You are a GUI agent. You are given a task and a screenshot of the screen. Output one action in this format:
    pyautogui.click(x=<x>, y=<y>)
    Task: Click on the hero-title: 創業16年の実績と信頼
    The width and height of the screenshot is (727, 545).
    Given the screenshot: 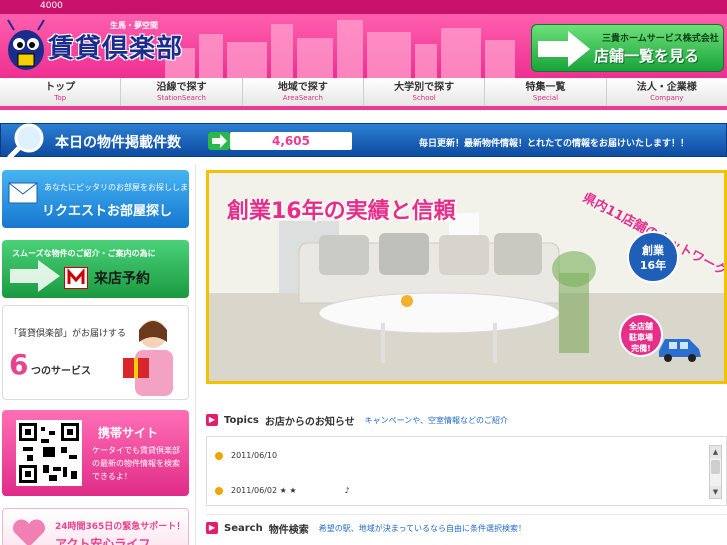 What is the action you would take?
    pyautogui.click(x=341, y=211)
    